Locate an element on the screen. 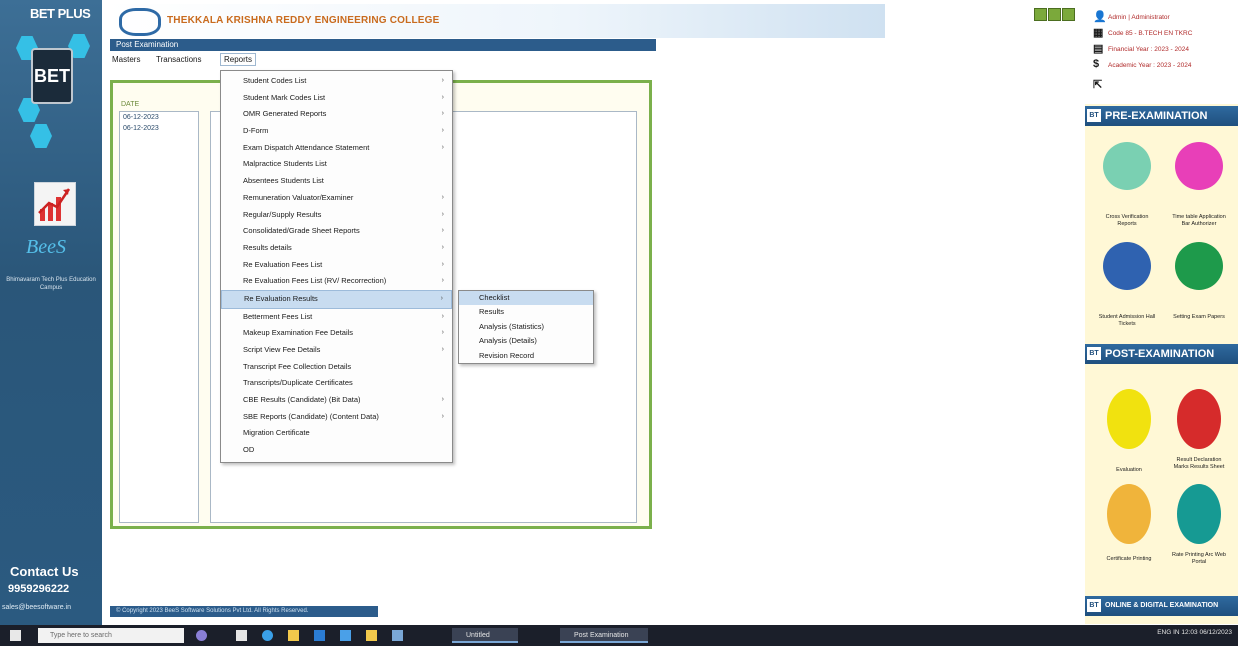  menu-masters: Masters is located at coordinates (126, 59).